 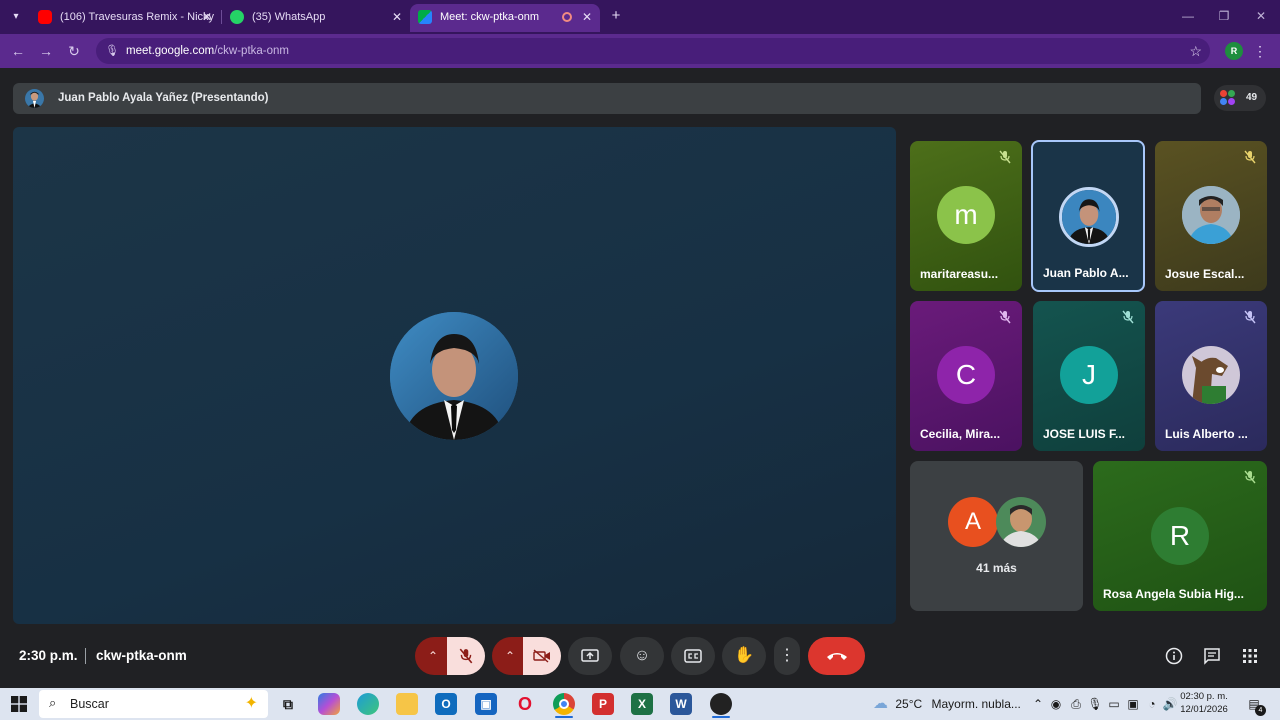 I want to click on bookmark-star-icon: ☆, so click(x=1195, y=51).